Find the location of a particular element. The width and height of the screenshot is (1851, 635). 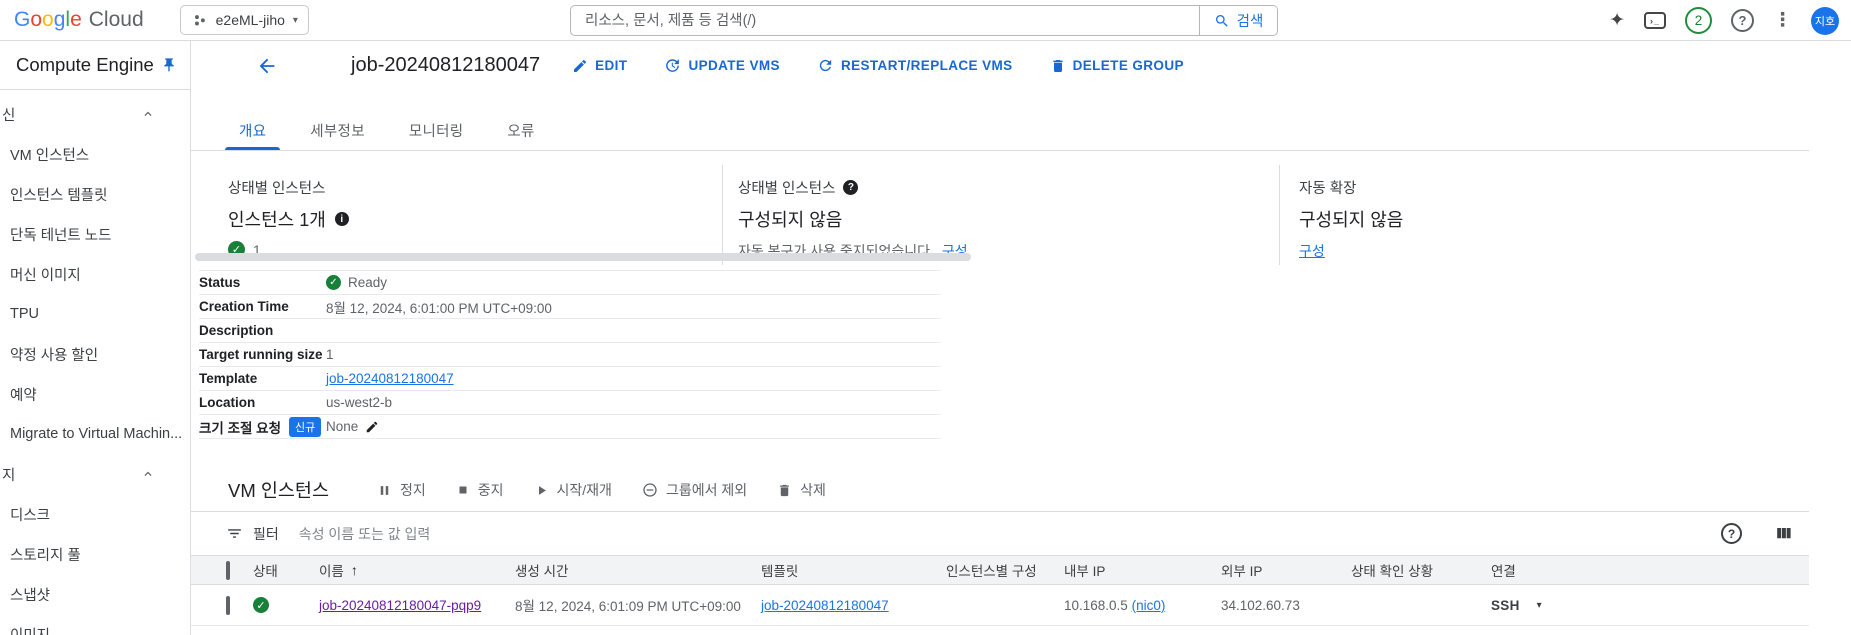

chevron-up-icon is located at coordinates (148, 474).